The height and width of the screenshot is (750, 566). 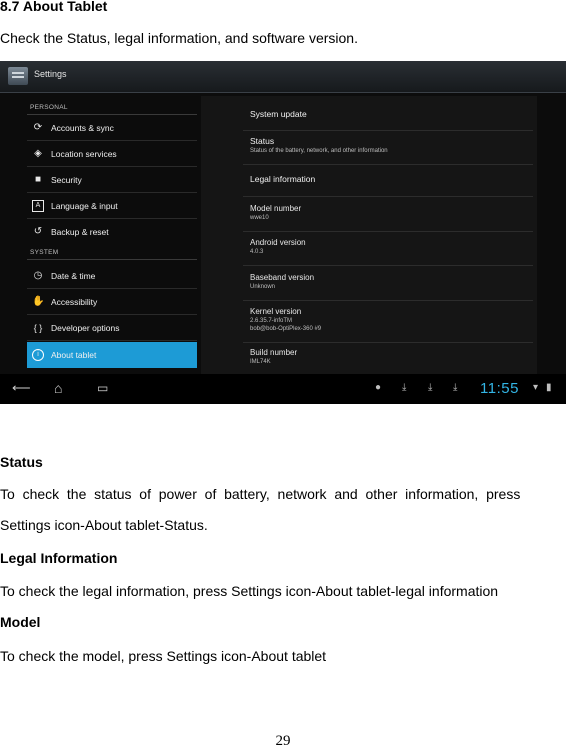 What do you see at coordinates (286, 328) in the screenshot?
I see `right-item-summary: bob@bob-OptiPlex-360 #9` at bounding box center [286, 328].